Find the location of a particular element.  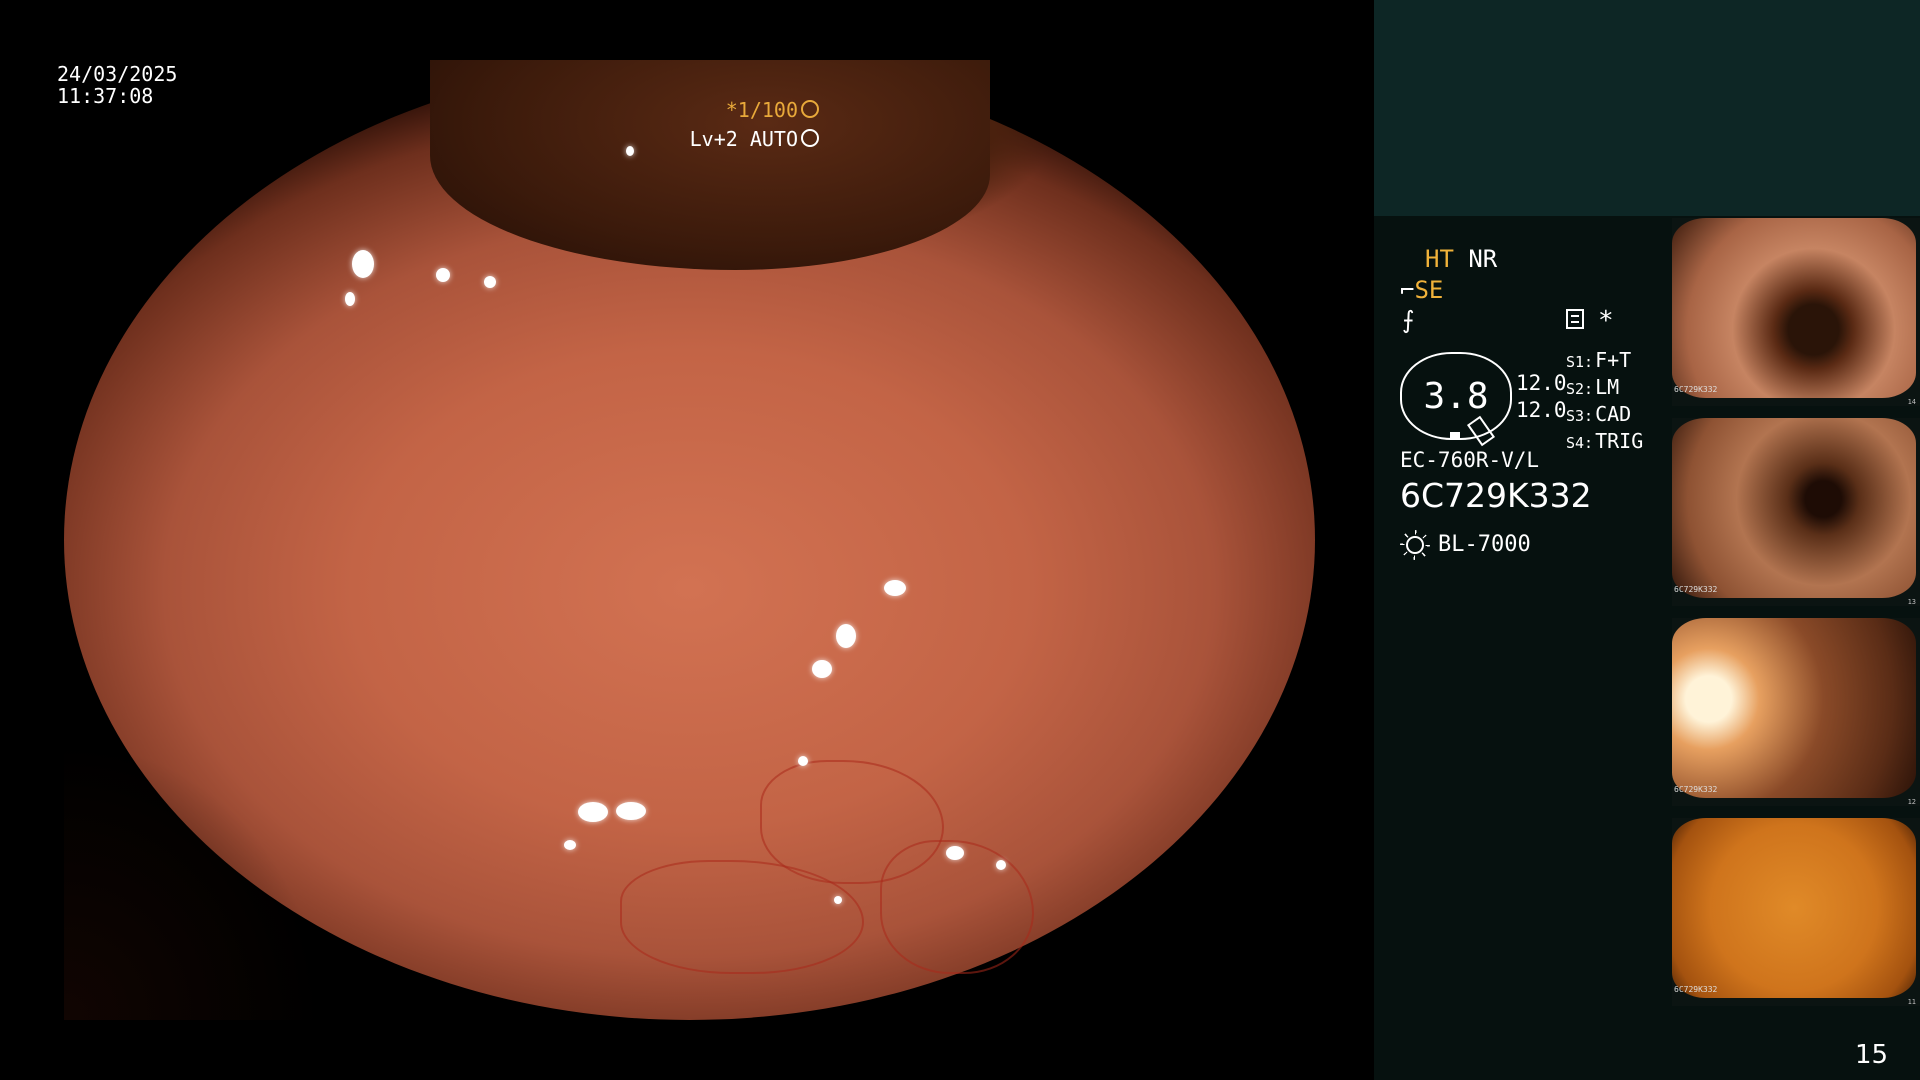

switch-row: S3: CAD is located at coordinates (1599, 414).